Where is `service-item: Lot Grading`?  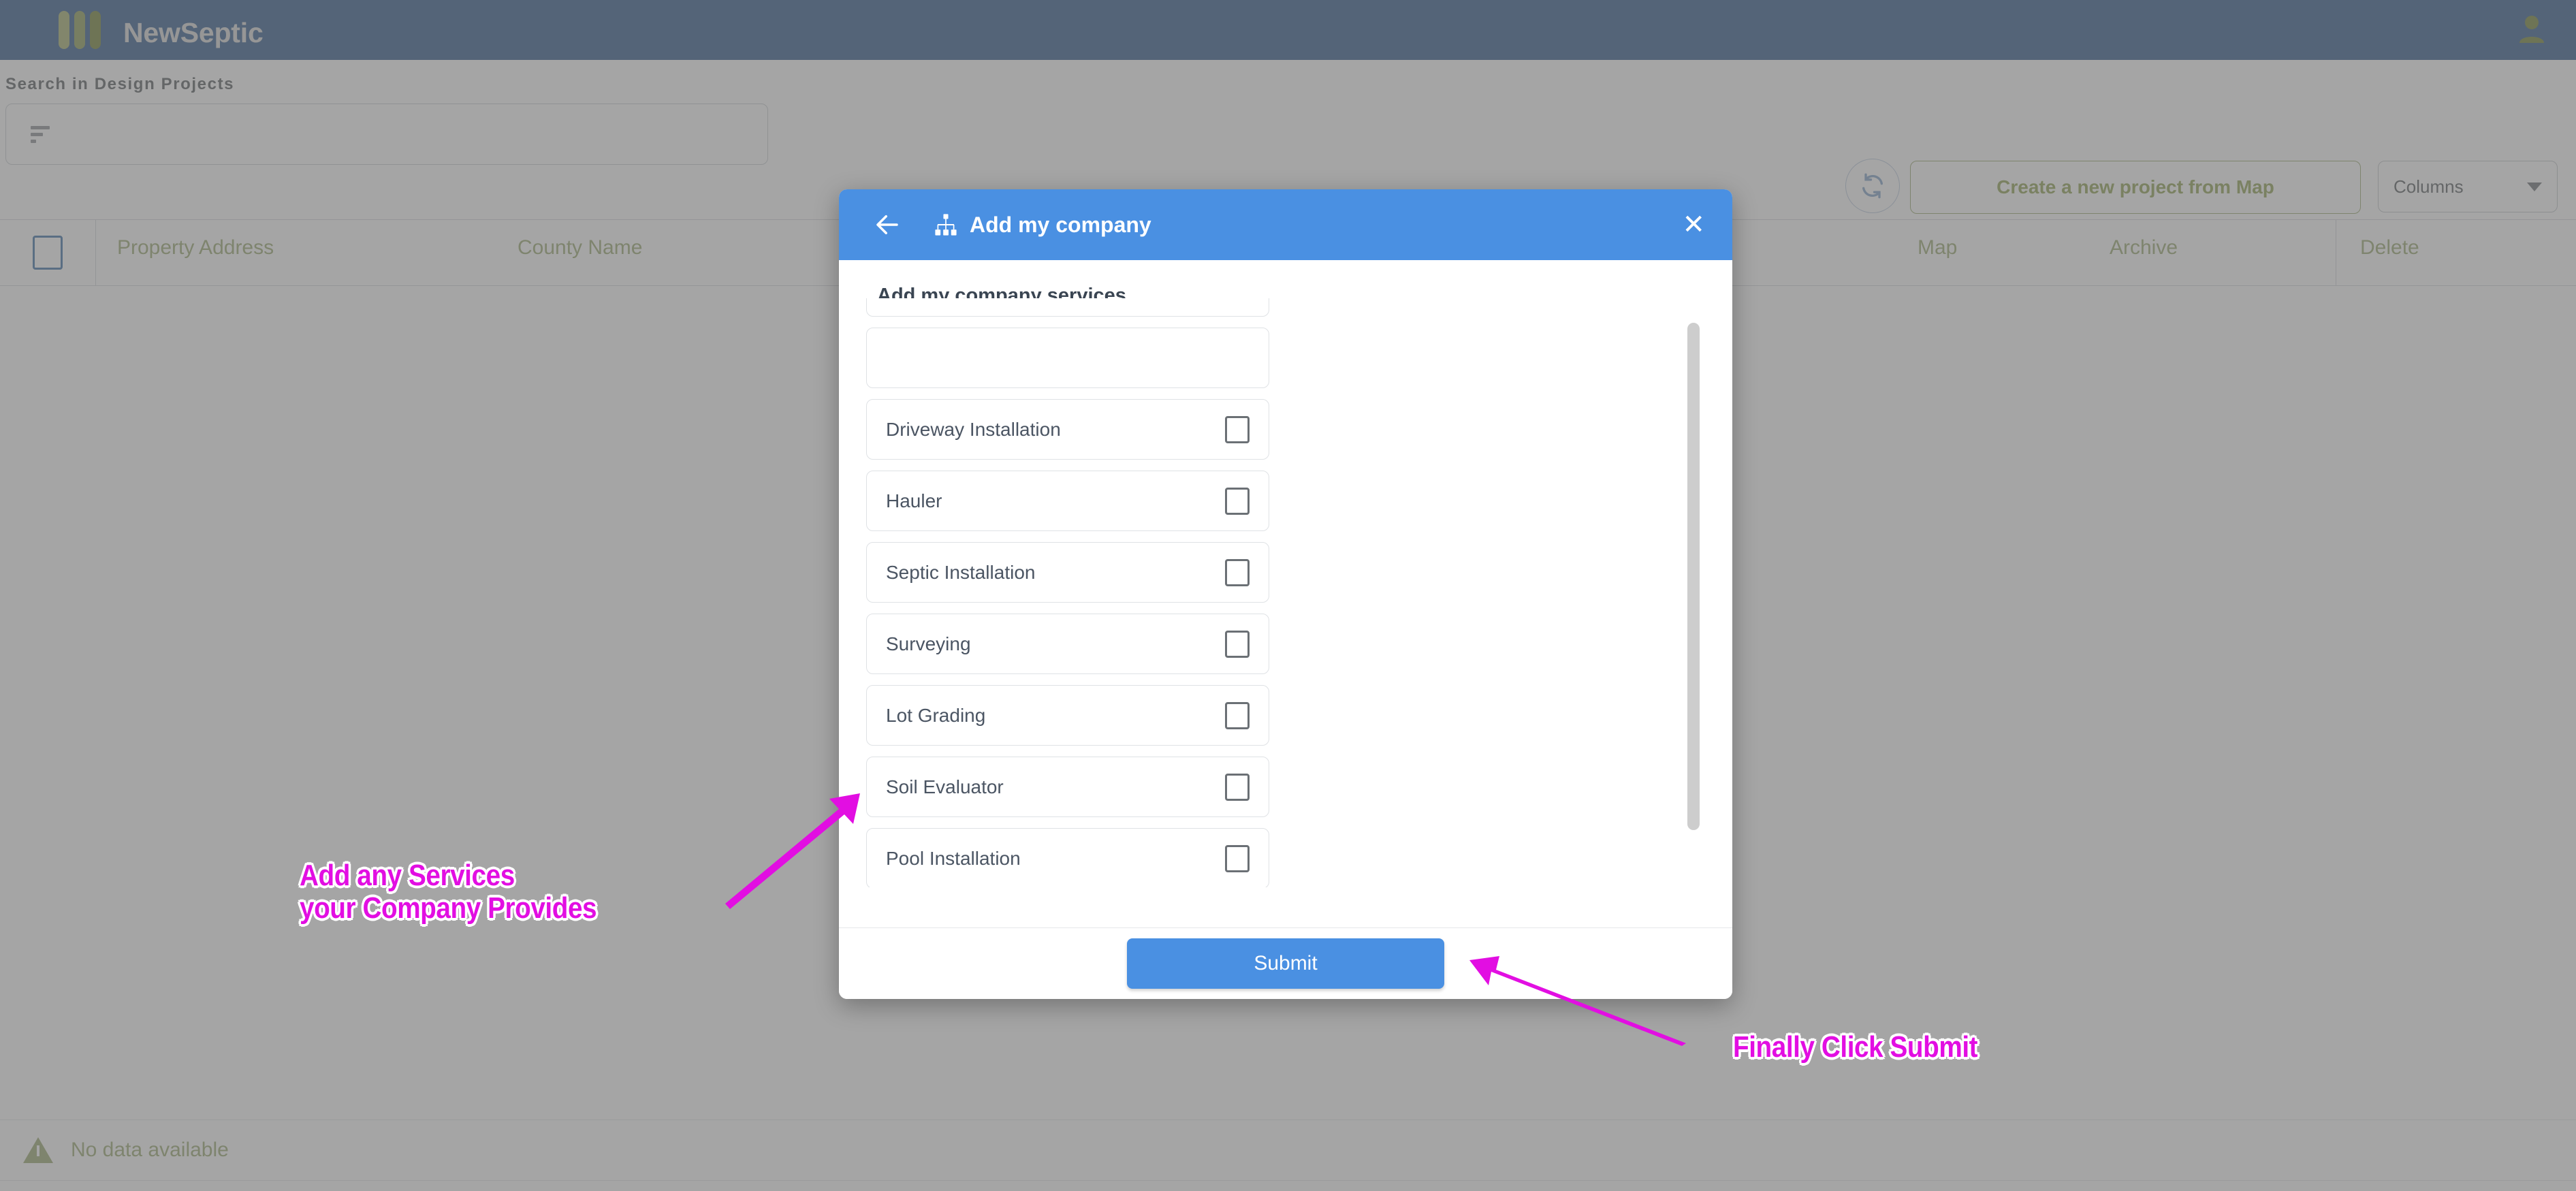 service-item: Lot Grading is located at coordinates (1067, 715).